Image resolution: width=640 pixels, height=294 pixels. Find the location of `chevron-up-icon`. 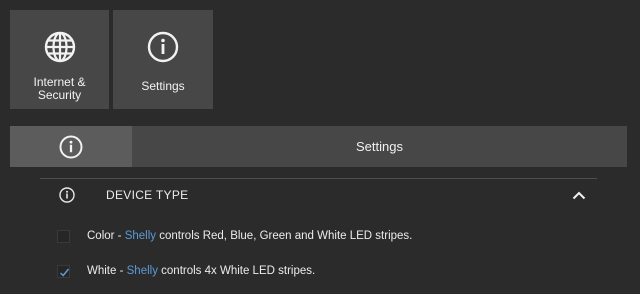

chevron-up-icon is located at coordinates (579, 195).